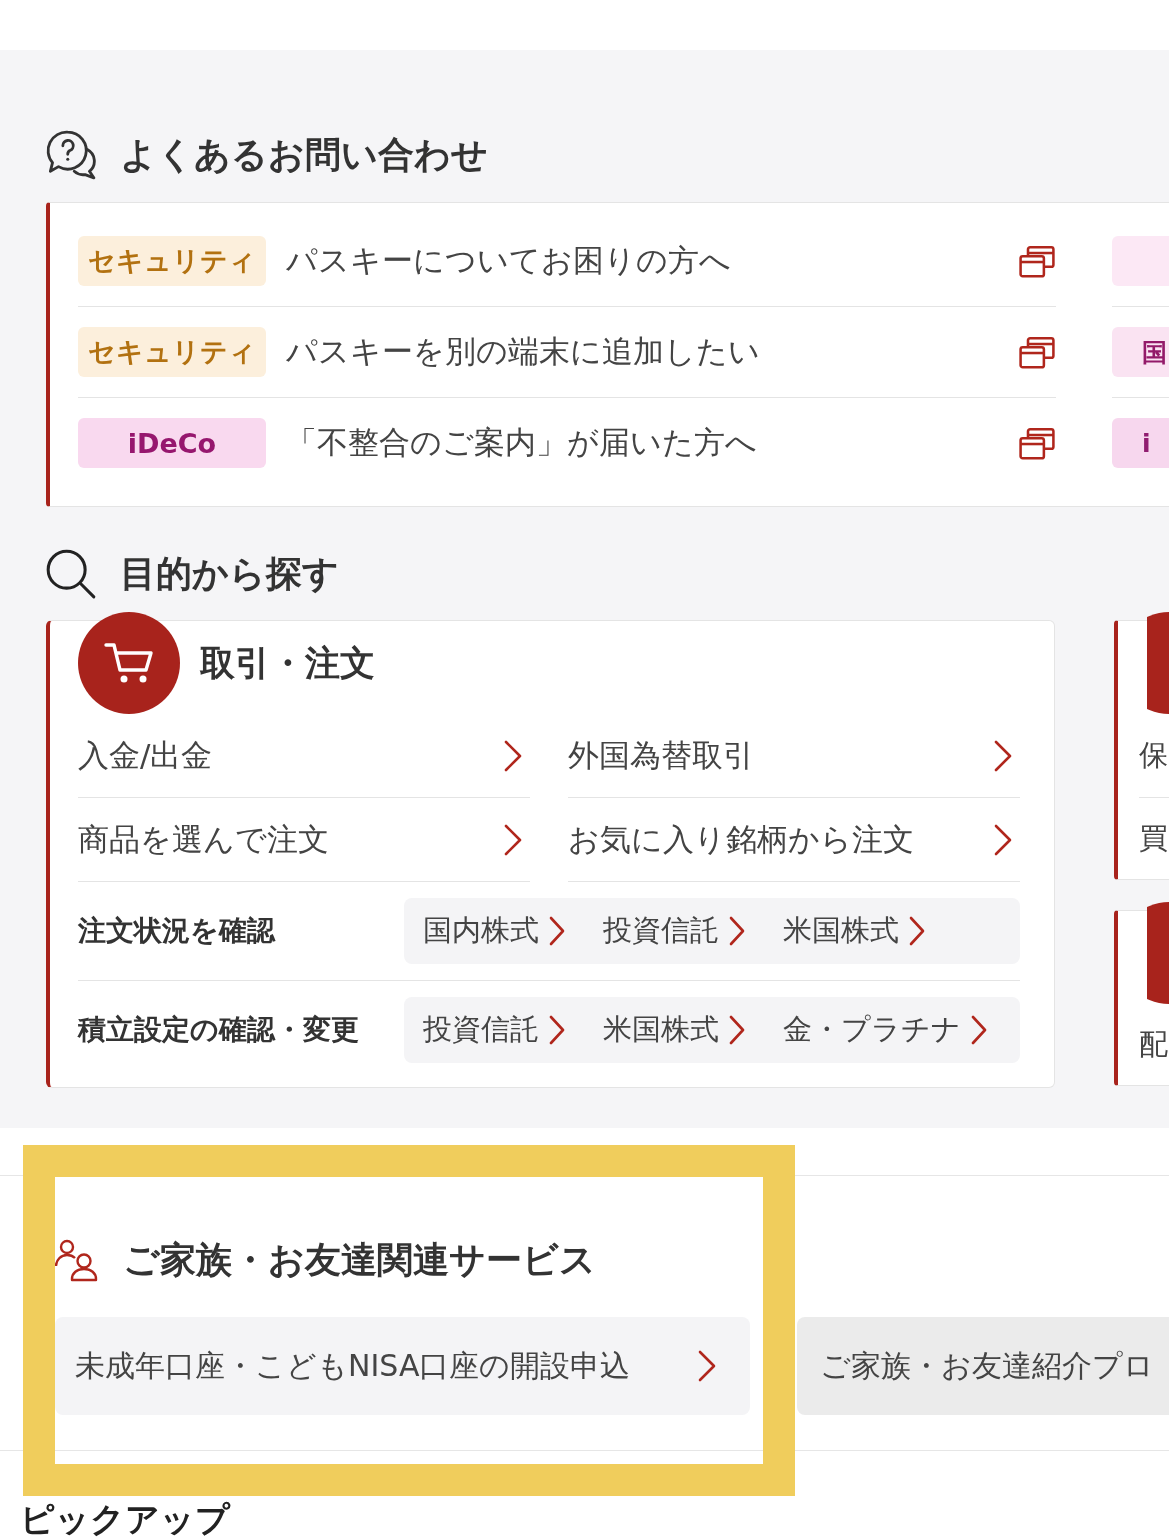 This screenshot has width=1169, height=1540. I want to click on question-bubbles-icon, so click(71, 155).